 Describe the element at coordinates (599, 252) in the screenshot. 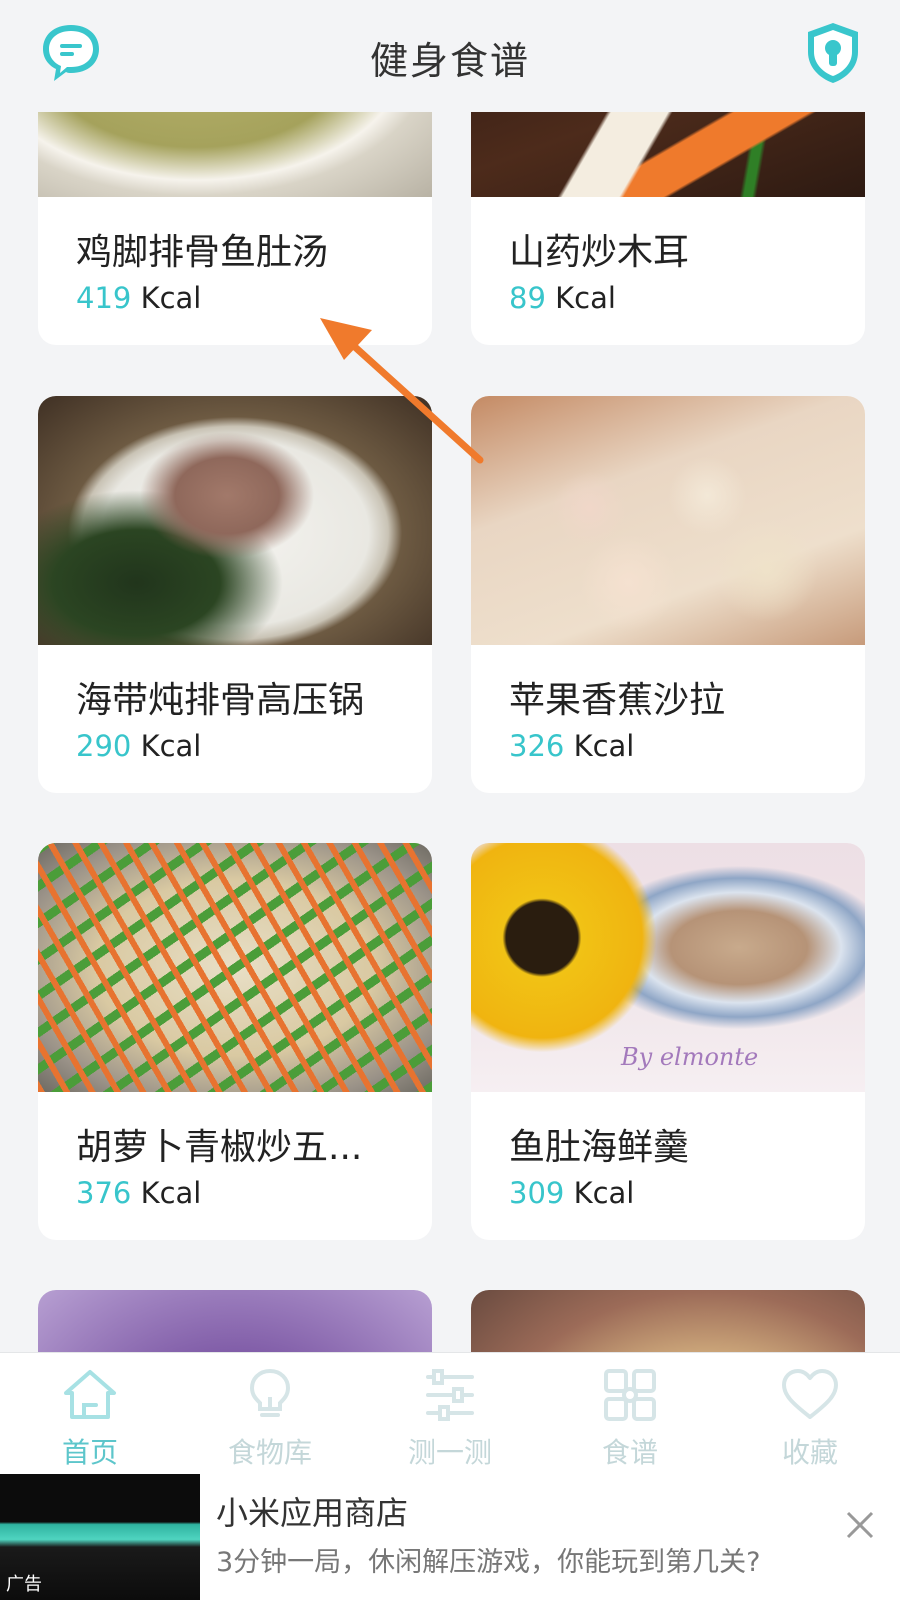

I see `recipe-name: 山药炒木耳` at that location.